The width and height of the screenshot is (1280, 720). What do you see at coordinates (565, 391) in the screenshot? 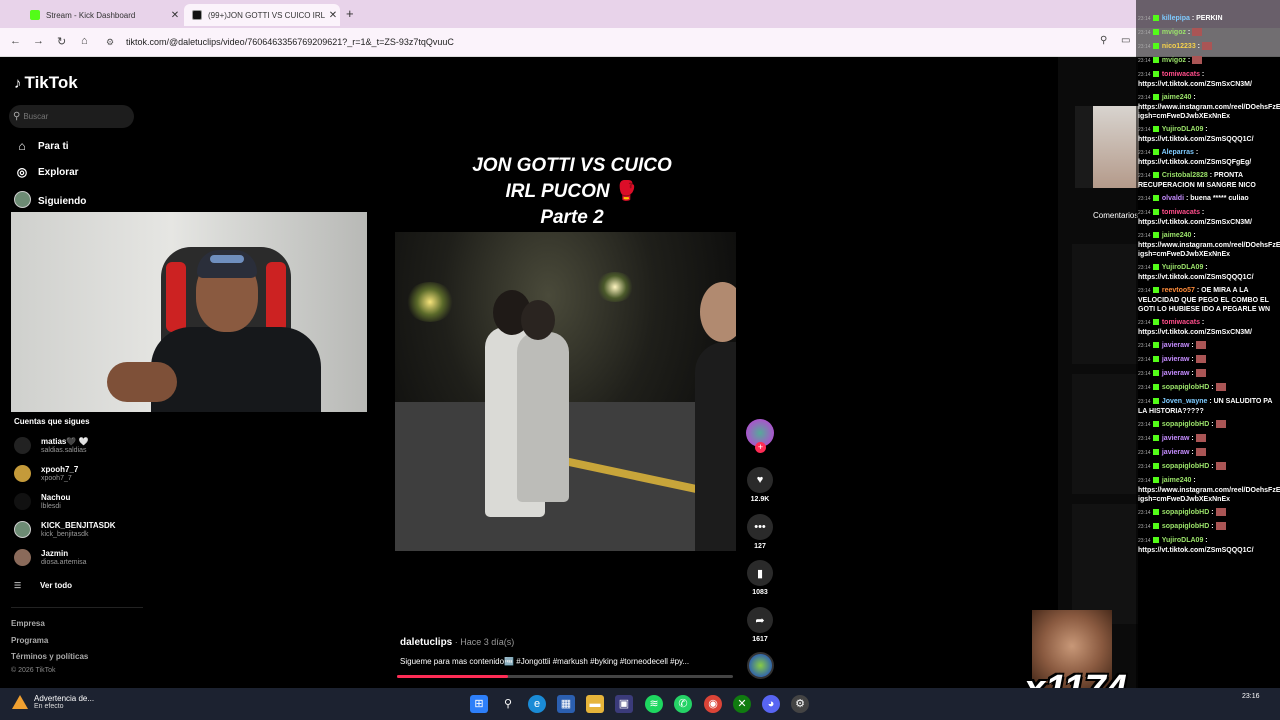
I see `video-player` at bounding box center [565, 391].